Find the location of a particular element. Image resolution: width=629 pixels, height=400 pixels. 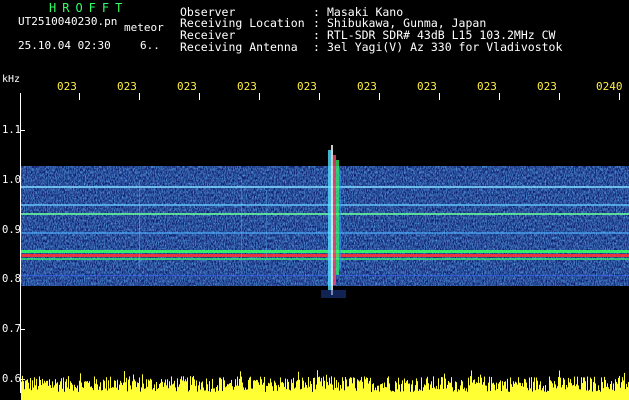

frequency-unit: kHz is located at coordinates (11, 79).